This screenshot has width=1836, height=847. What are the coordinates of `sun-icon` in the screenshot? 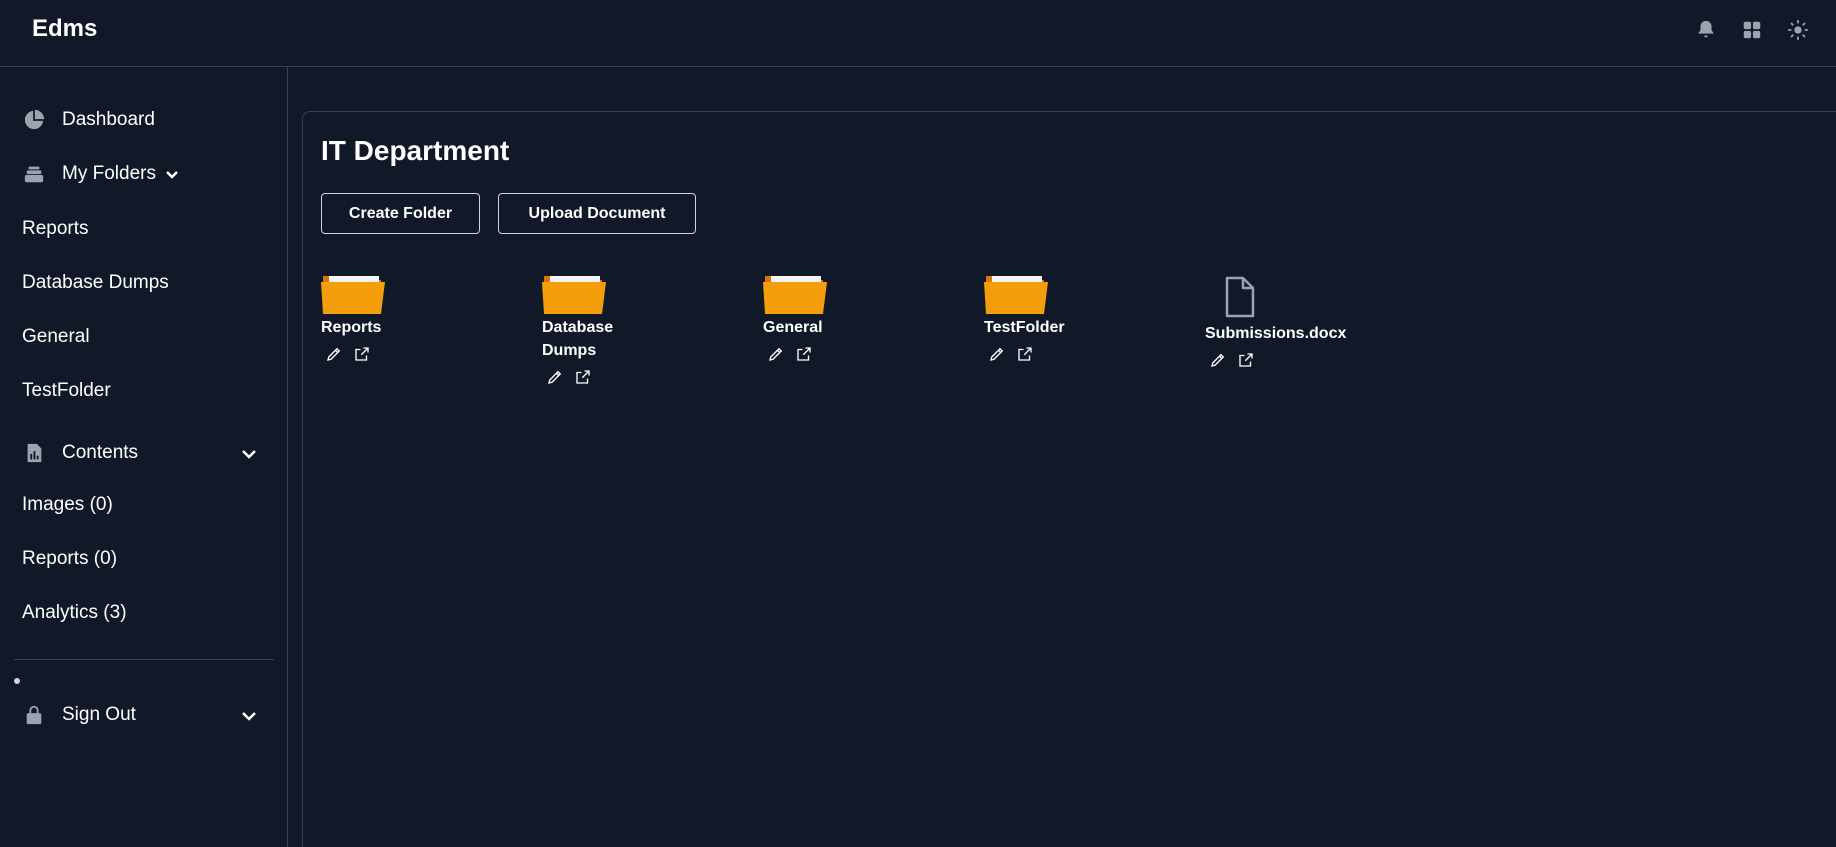 It's located at (1798, 30).